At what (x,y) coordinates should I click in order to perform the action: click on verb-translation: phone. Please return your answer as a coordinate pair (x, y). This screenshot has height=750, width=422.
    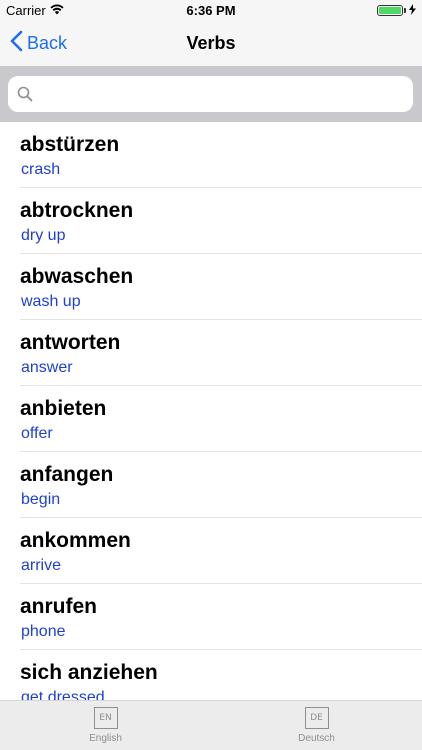
    Looking at the image, I should click on (43, 631).